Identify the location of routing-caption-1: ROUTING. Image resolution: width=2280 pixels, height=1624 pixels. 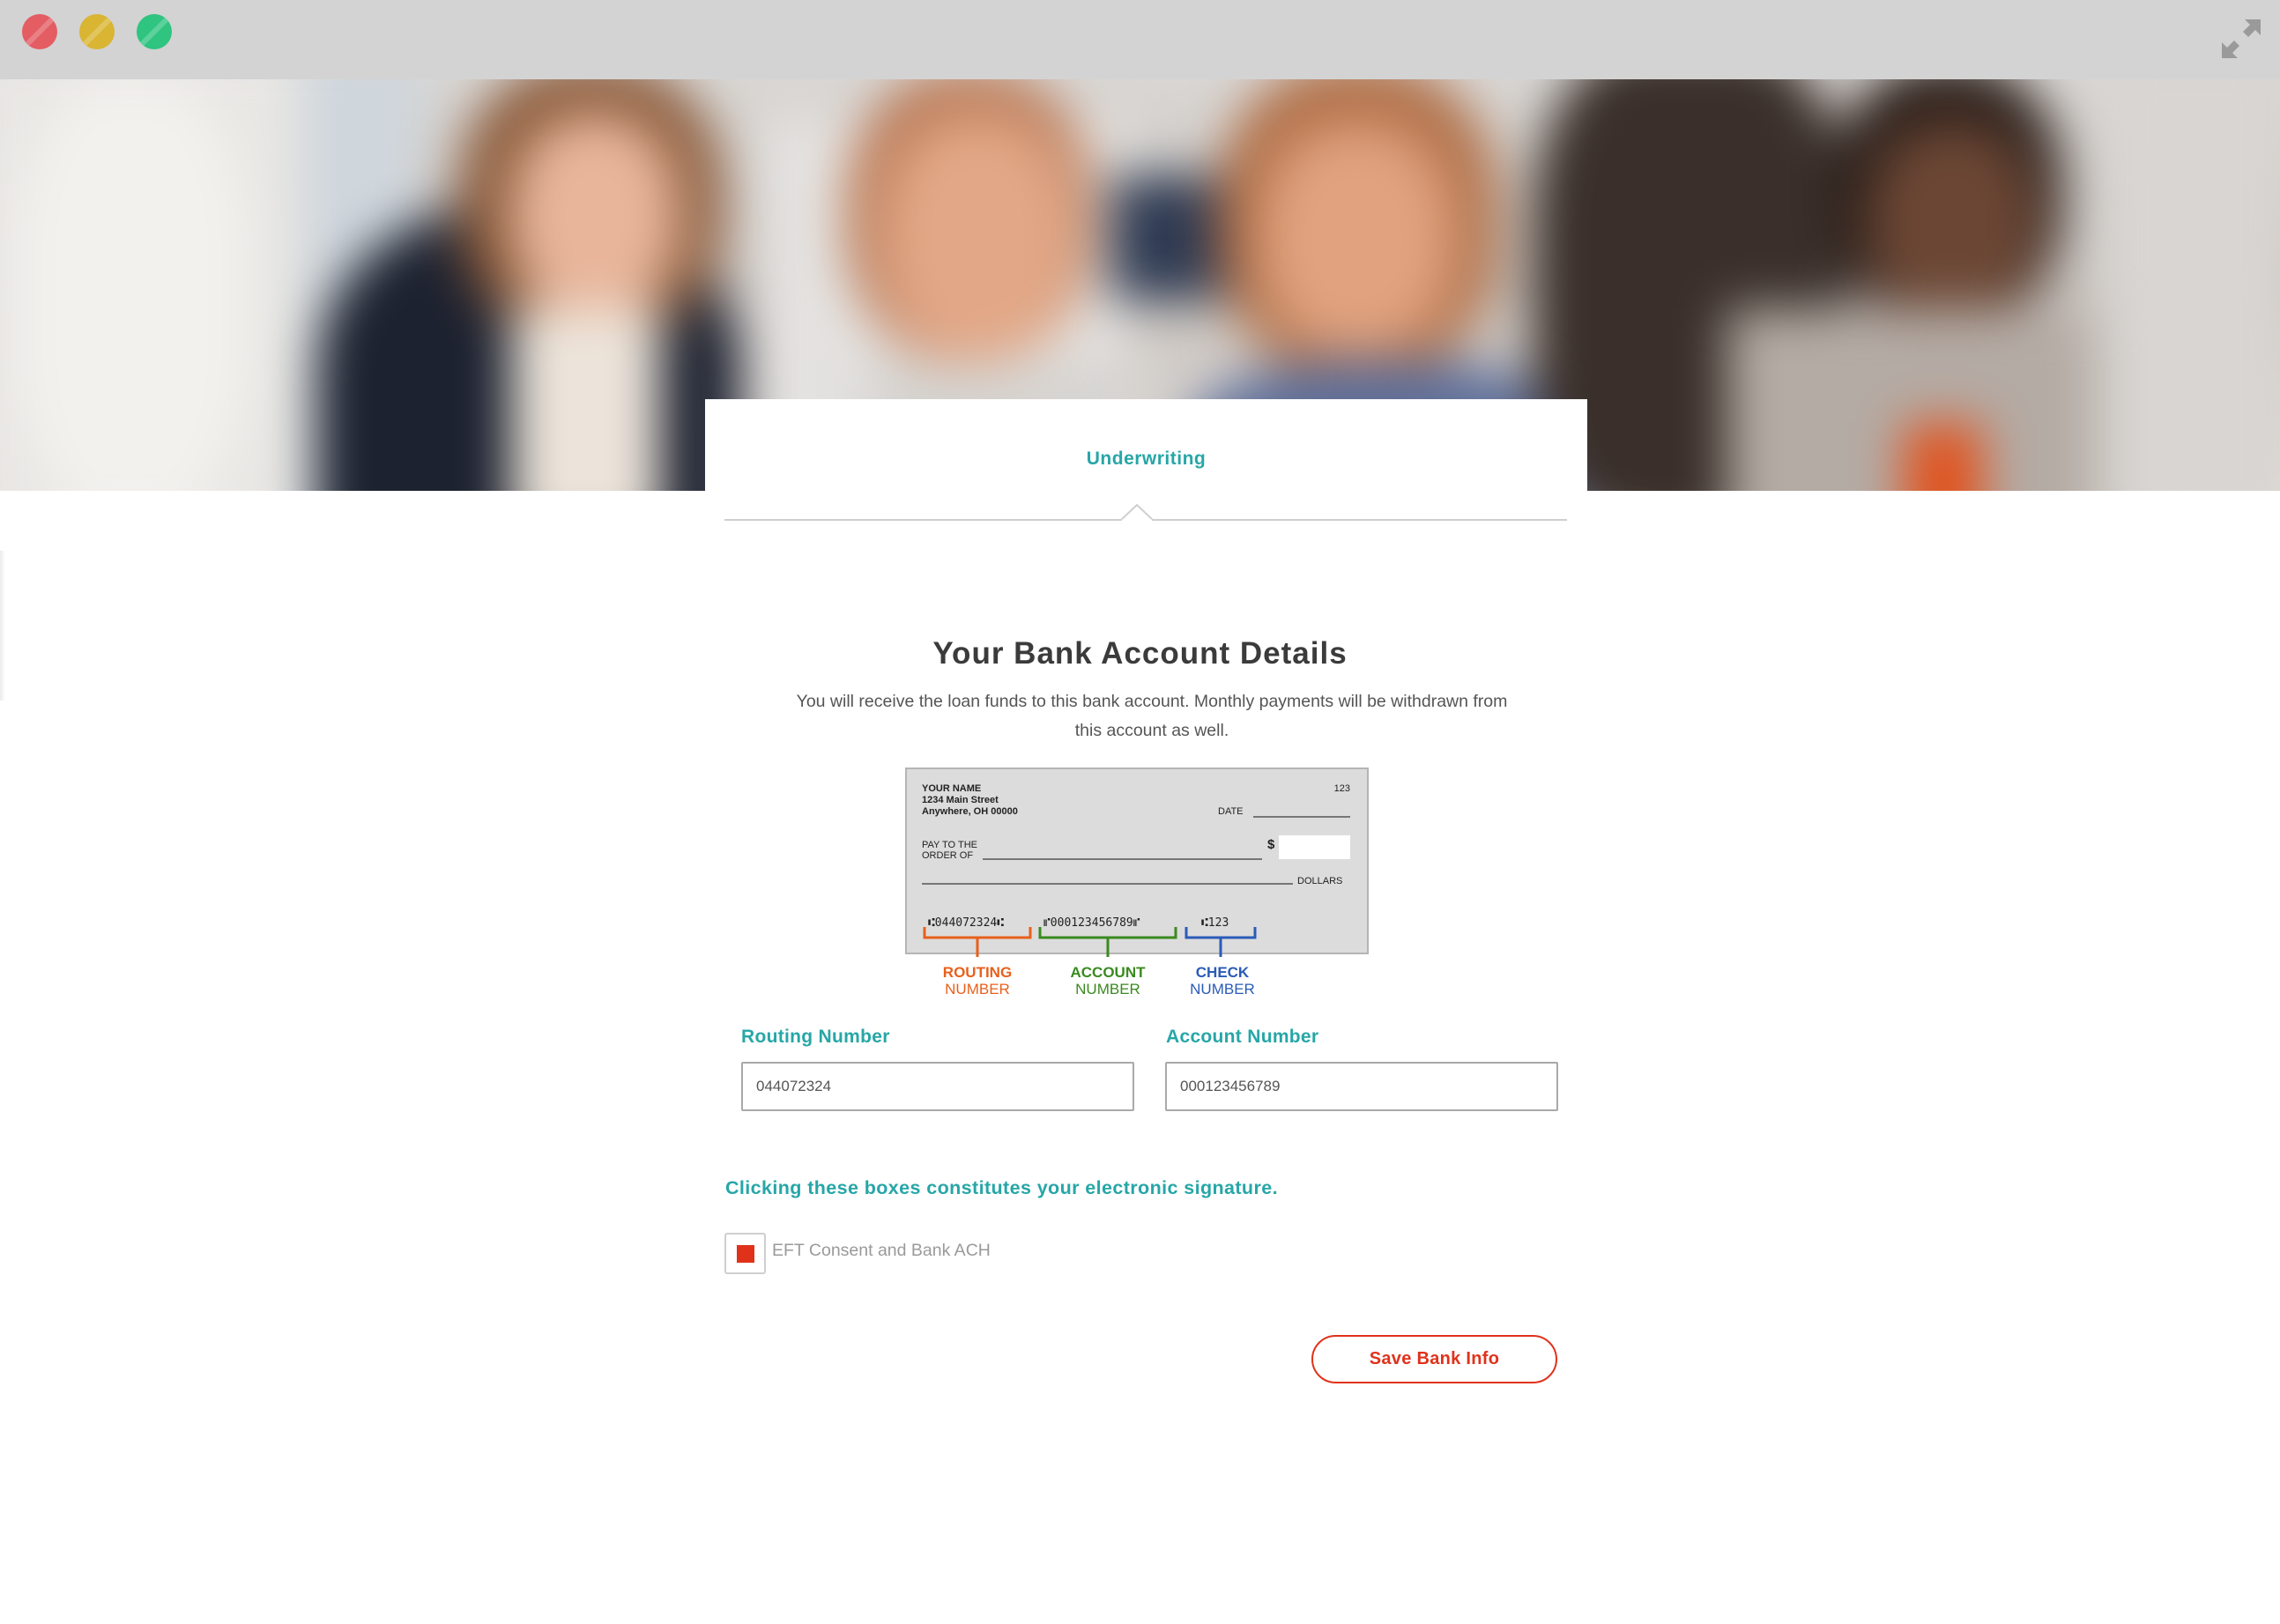
(977, 972).